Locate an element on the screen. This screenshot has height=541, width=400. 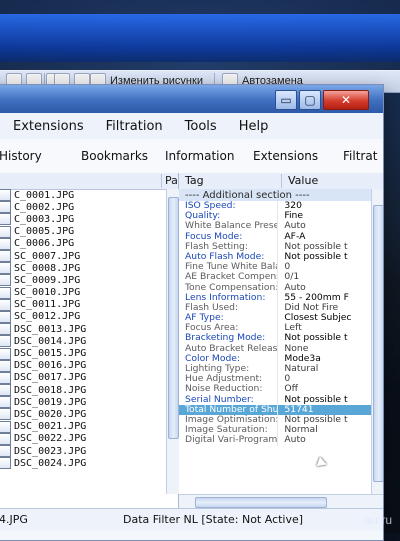
tag-name: Tone Compensation: is located at coordinates (231, 287).